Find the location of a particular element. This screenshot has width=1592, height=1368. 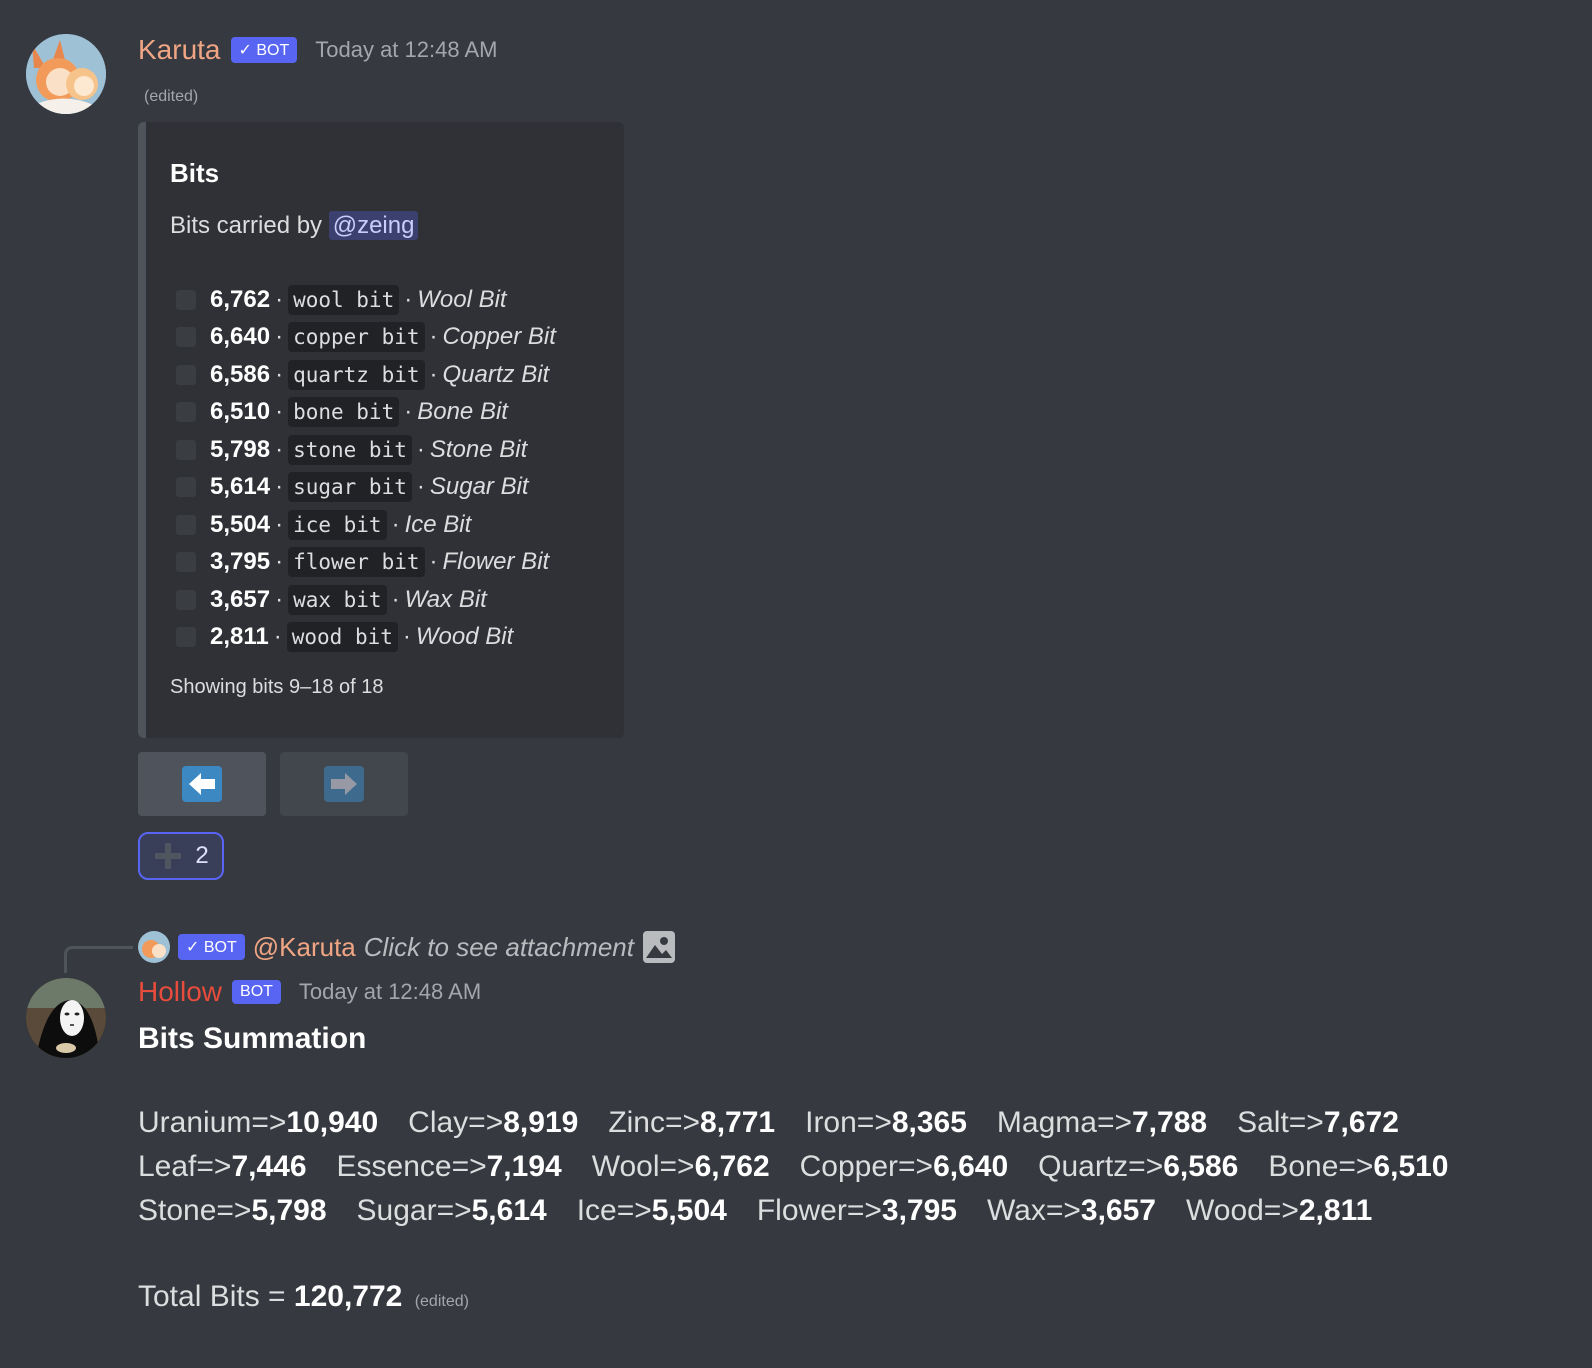

bit-row: 5,504 · ice bit · Ice Bit is located at coordinates (323, 525).